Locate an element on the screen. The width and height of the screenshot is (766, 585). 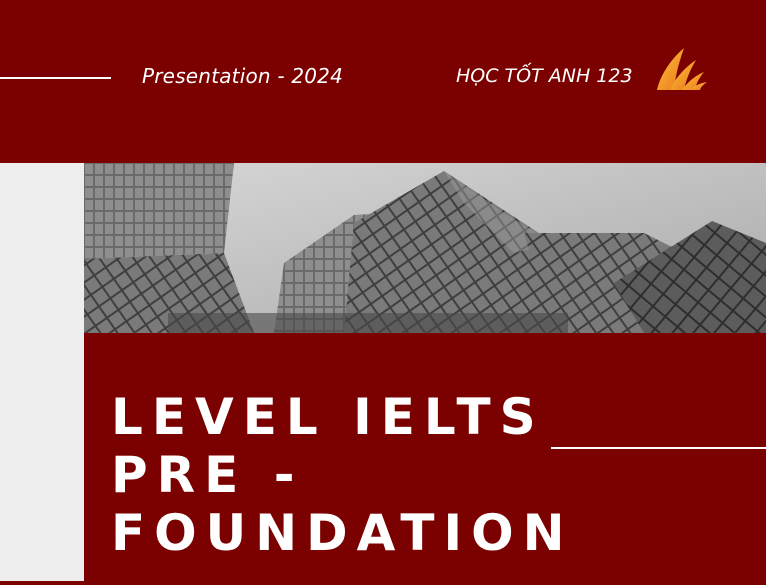
title-line-2: PRE - is located at coordinates (207, 475).